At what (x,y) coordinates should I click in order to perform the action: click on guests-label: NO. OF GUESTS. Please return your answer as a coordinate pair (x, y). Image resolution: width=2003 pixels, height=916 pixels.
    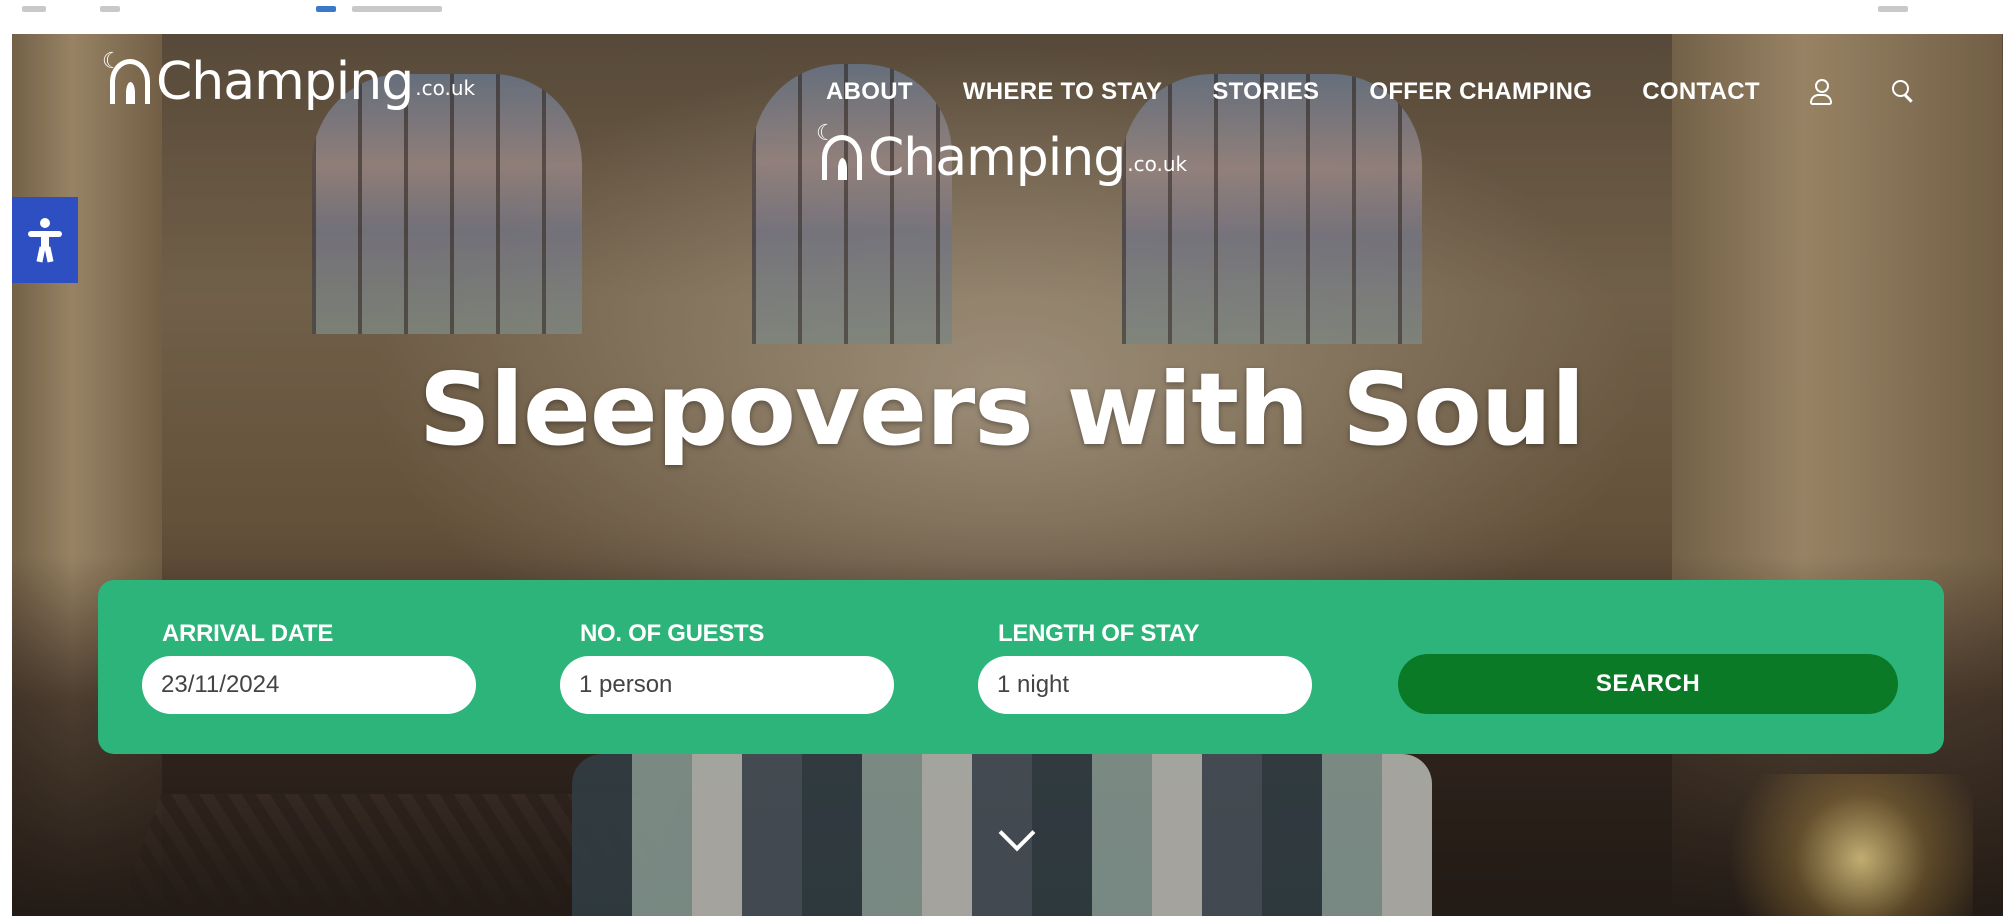
    Looking at the image, I should click on (672, 633).